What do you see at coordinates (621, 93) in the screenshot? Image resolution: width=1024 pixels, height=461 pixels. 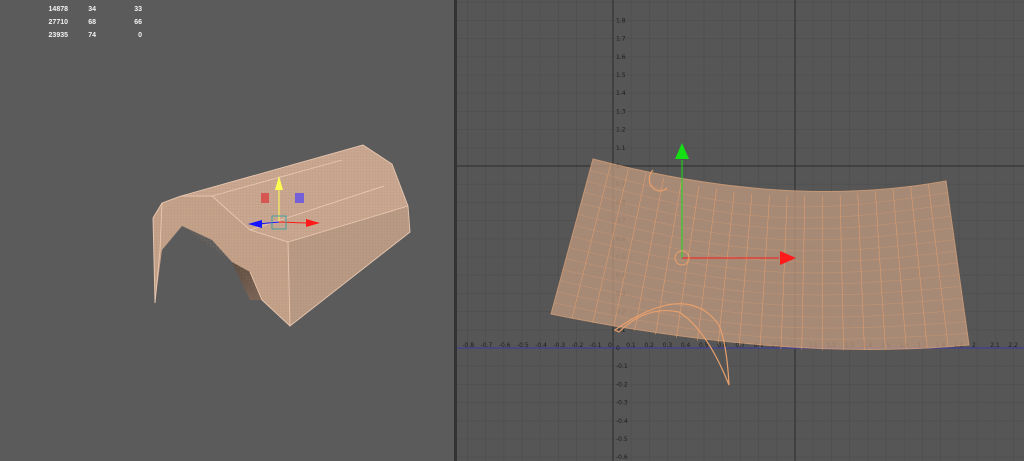 I see `uv-y-tick-label: 1.4` at bounding box center [621, 93].